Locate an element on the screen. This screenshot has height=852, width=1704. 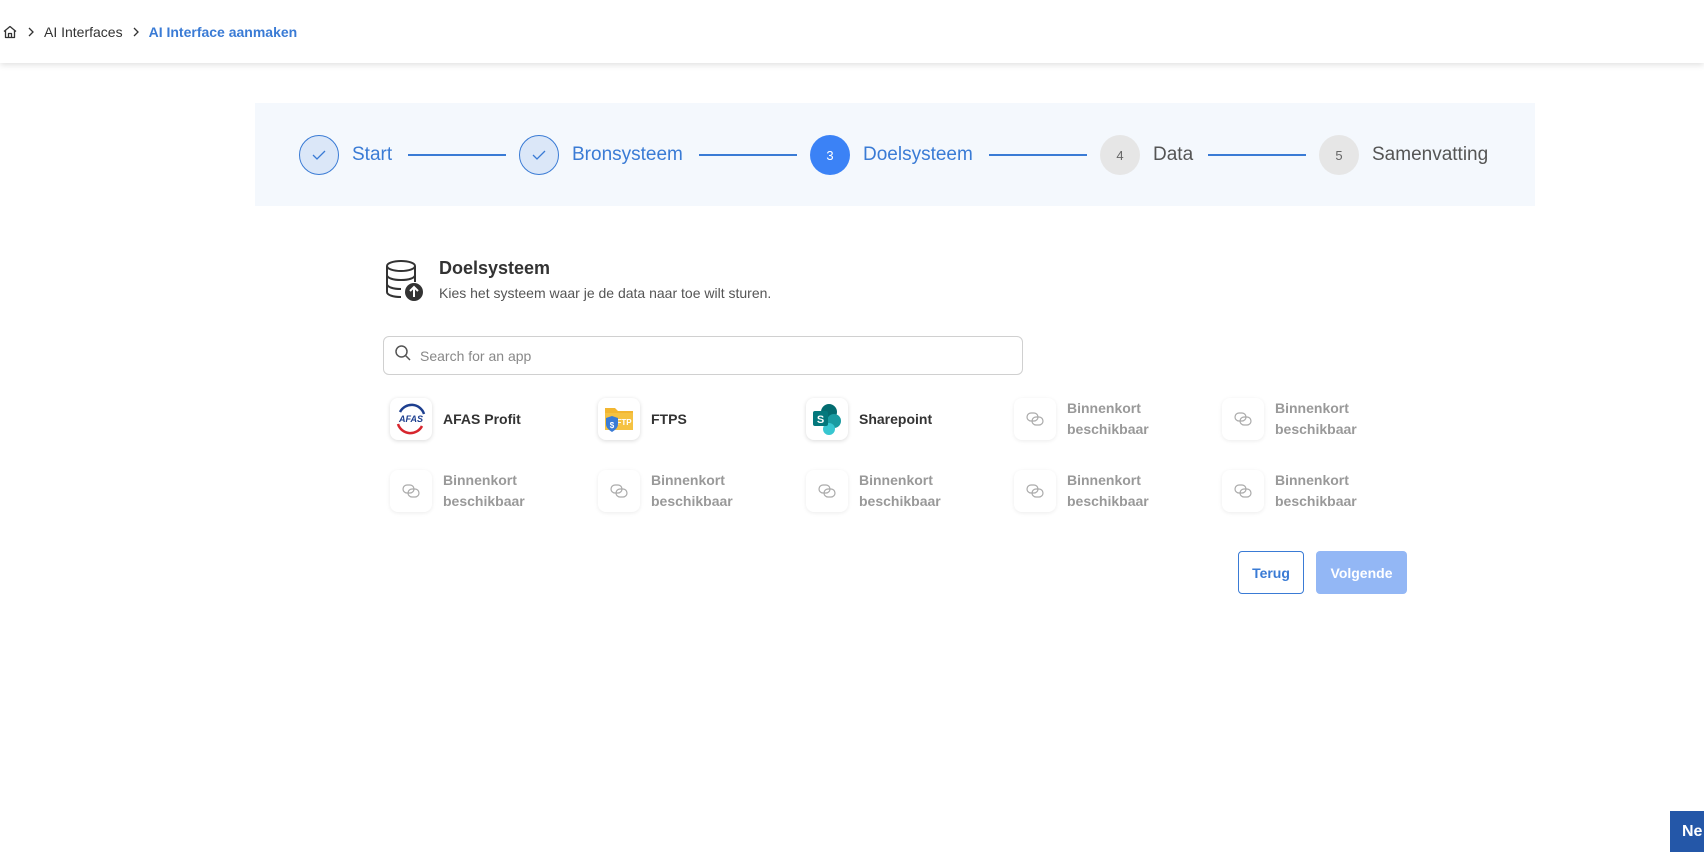
app-name: FTPS is located at coordinates (669, 418).